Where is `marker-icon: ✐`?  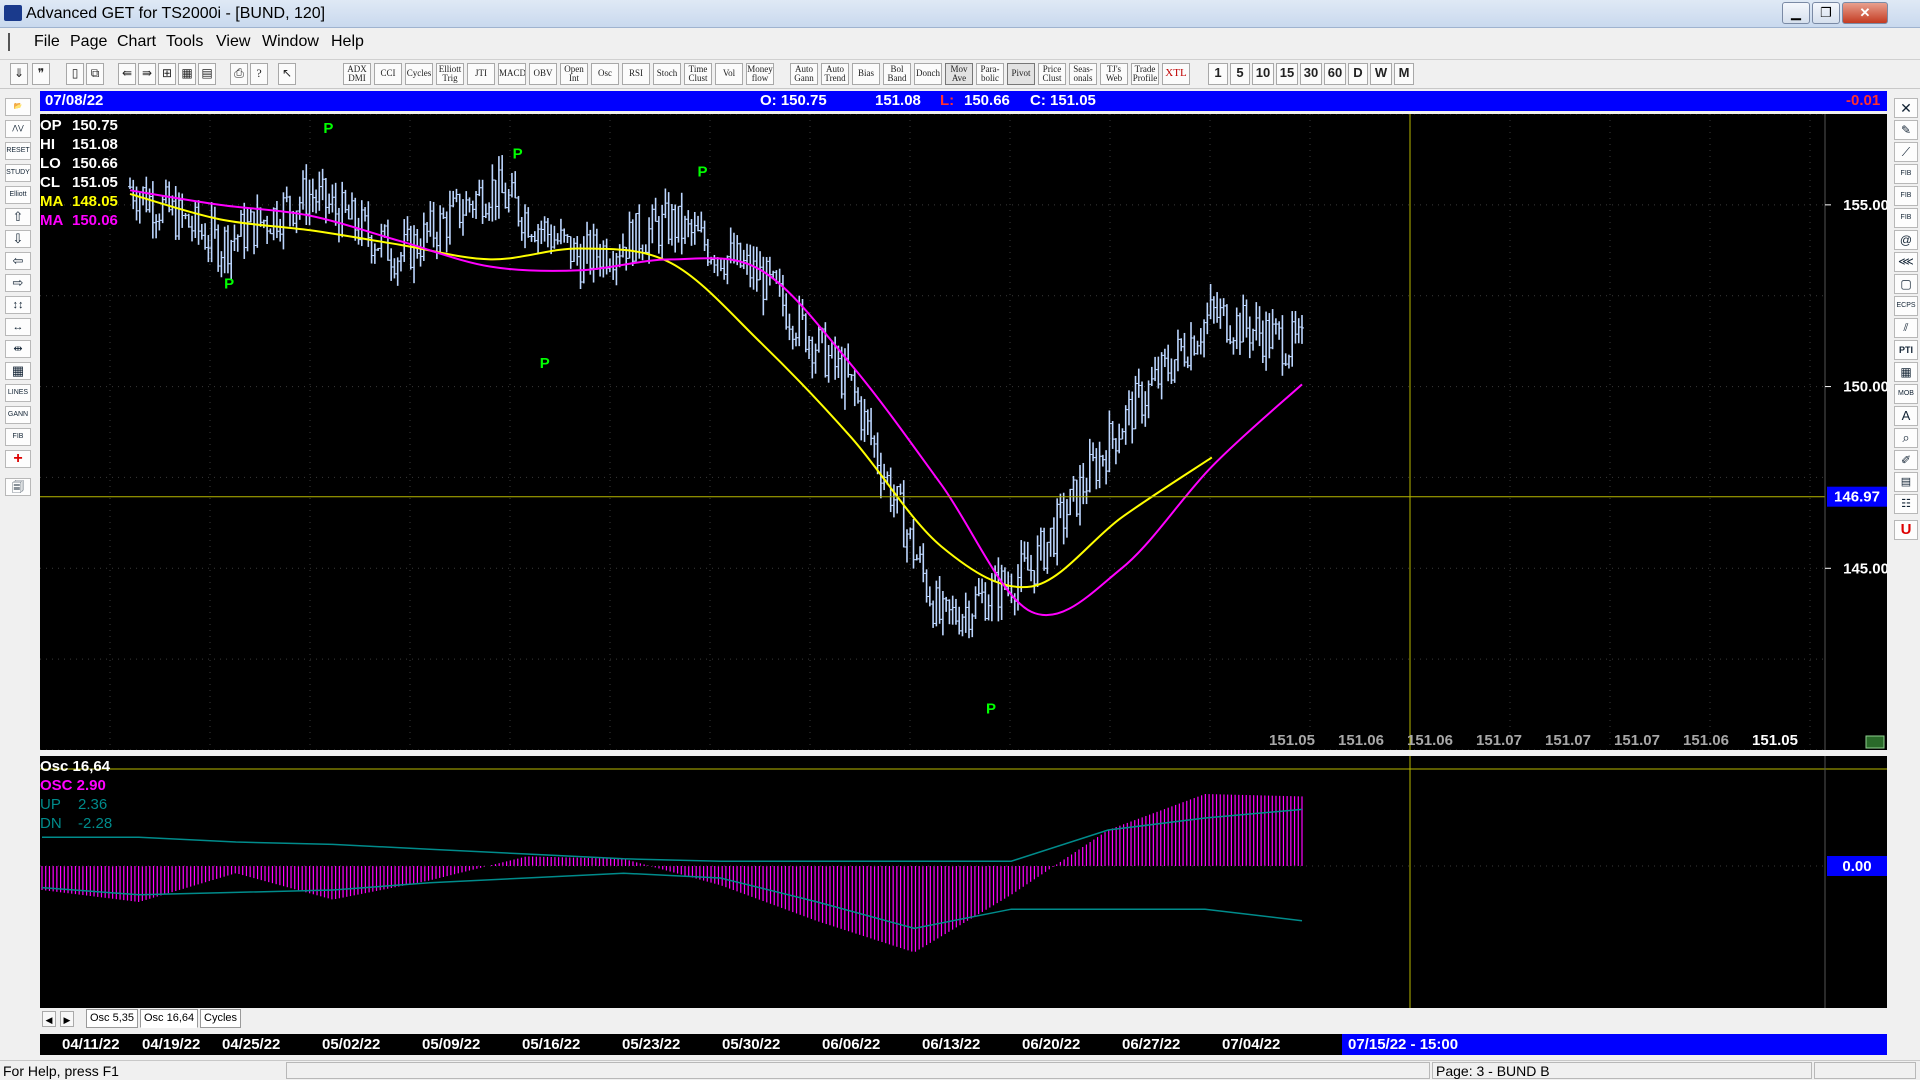
marker-icon: ✐ is located at coordinates (1906, 460).